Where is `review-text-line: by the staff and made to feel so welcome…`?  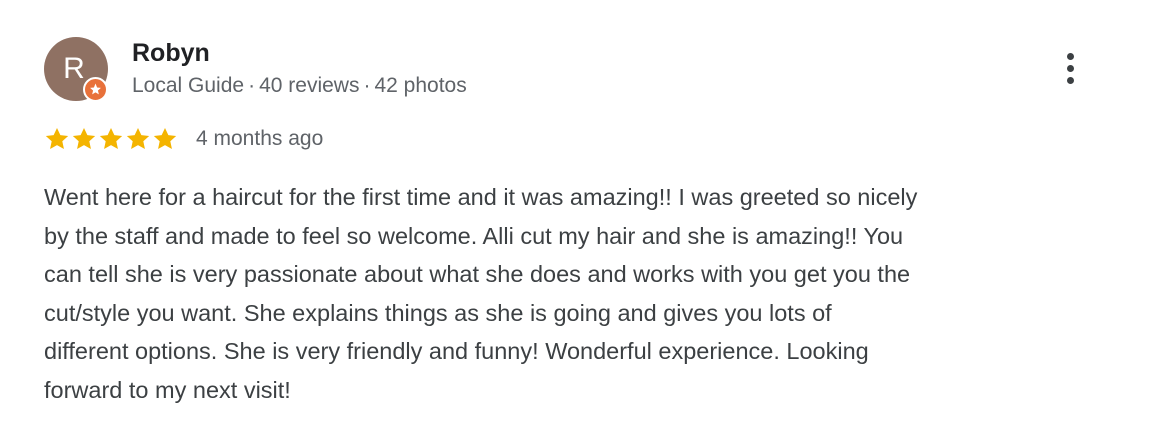
review-text-line: by the staff and made to feel so welcome… is located at coordinates (474, 235).